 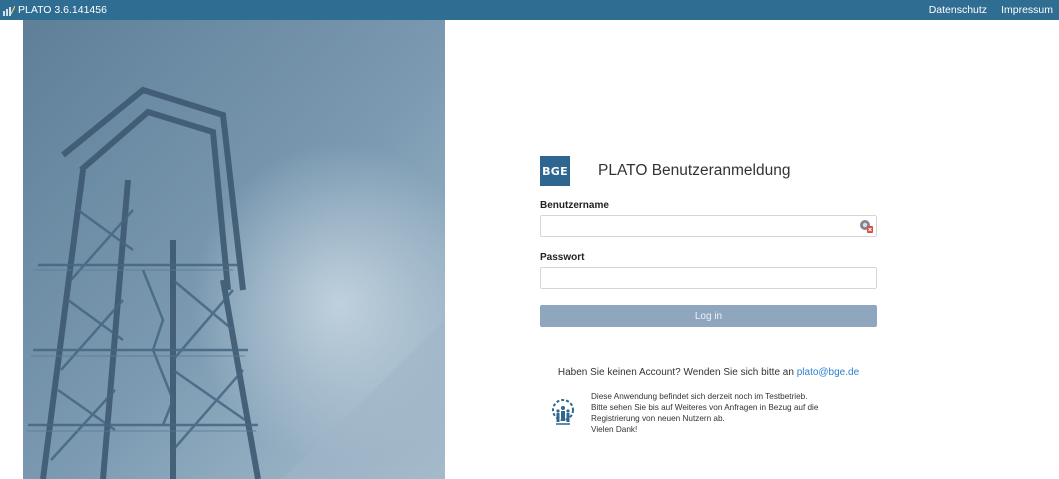 What do you see at coordinates (694, 170) in the screenshot?
I see `login-title: PLATO Benutzeranmeldung` at bounding box center [694, 170].